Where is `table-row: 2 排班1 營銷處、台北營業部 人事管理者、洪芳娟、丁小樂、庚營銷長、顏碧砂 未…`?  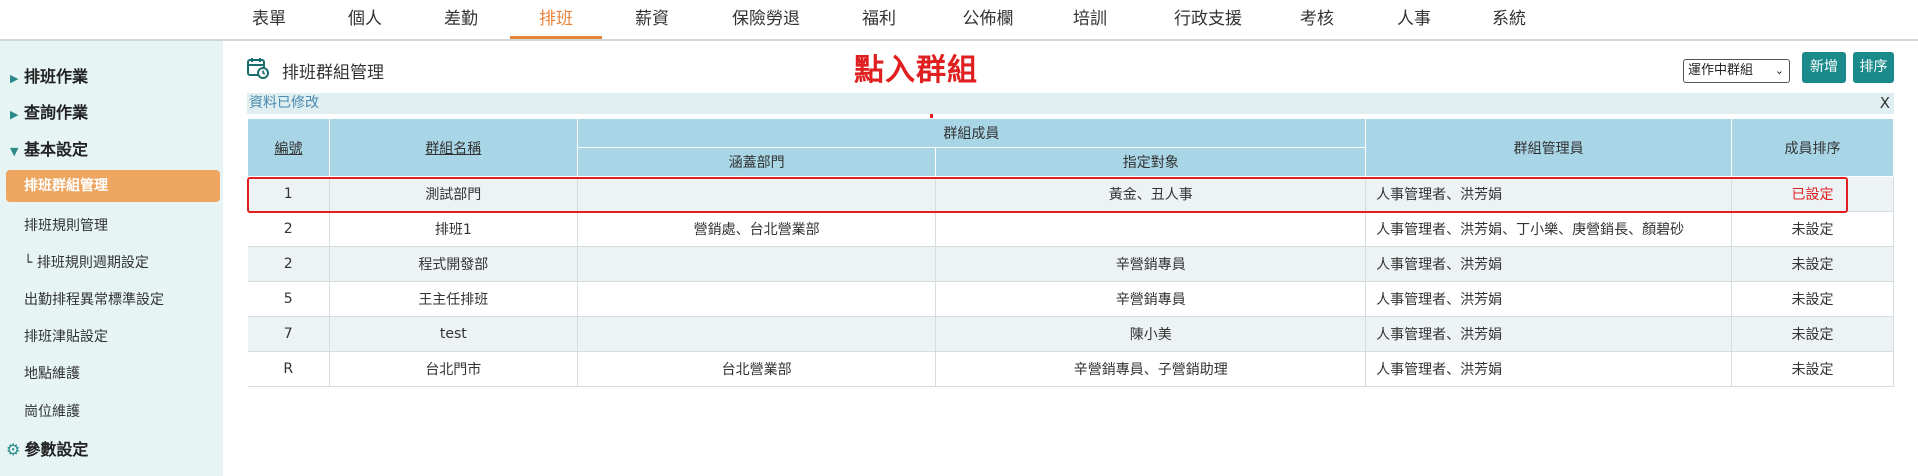
table-row: 2 排班1 營銷處、台北營業部 人事管理者、洪芳娟、丁小樂、庚營銷長、顏碧砂 未… is located at coordinates (1070, 229).